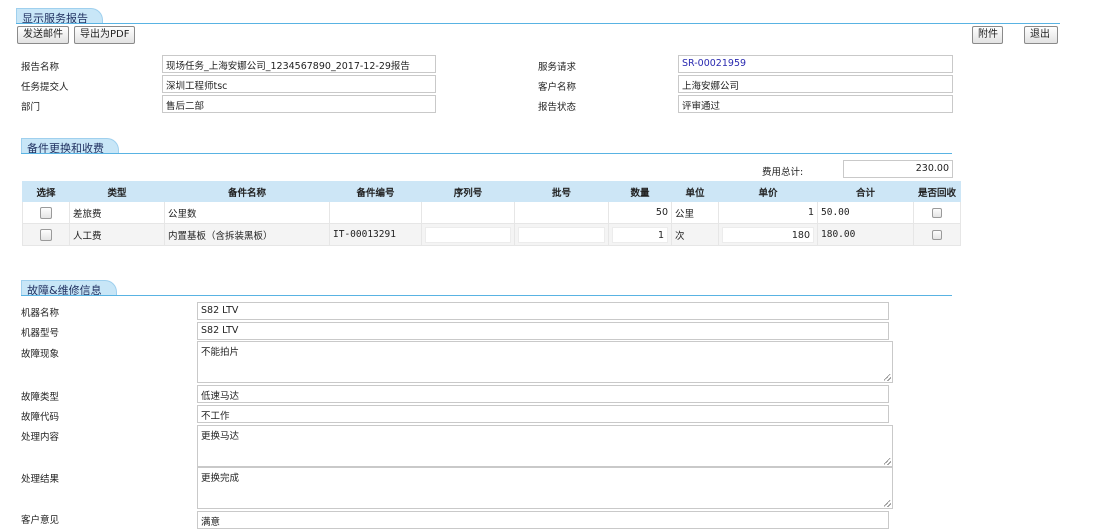  What do you see at coordinates (865, 212) in the screenshot?
I see `subtotal-cell: 50.00` at bounding box center [865, 212].